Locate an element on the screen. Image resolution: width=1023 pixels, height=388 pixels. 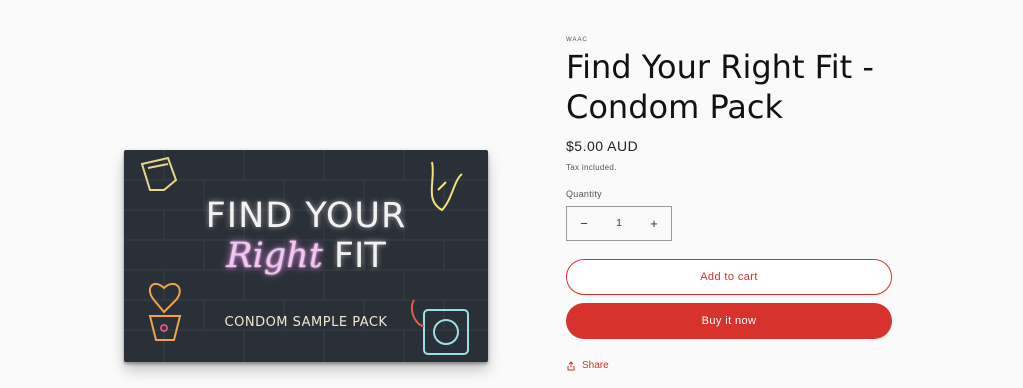
quantity-stepper: − 1 + is located at coordinates (619, 223).